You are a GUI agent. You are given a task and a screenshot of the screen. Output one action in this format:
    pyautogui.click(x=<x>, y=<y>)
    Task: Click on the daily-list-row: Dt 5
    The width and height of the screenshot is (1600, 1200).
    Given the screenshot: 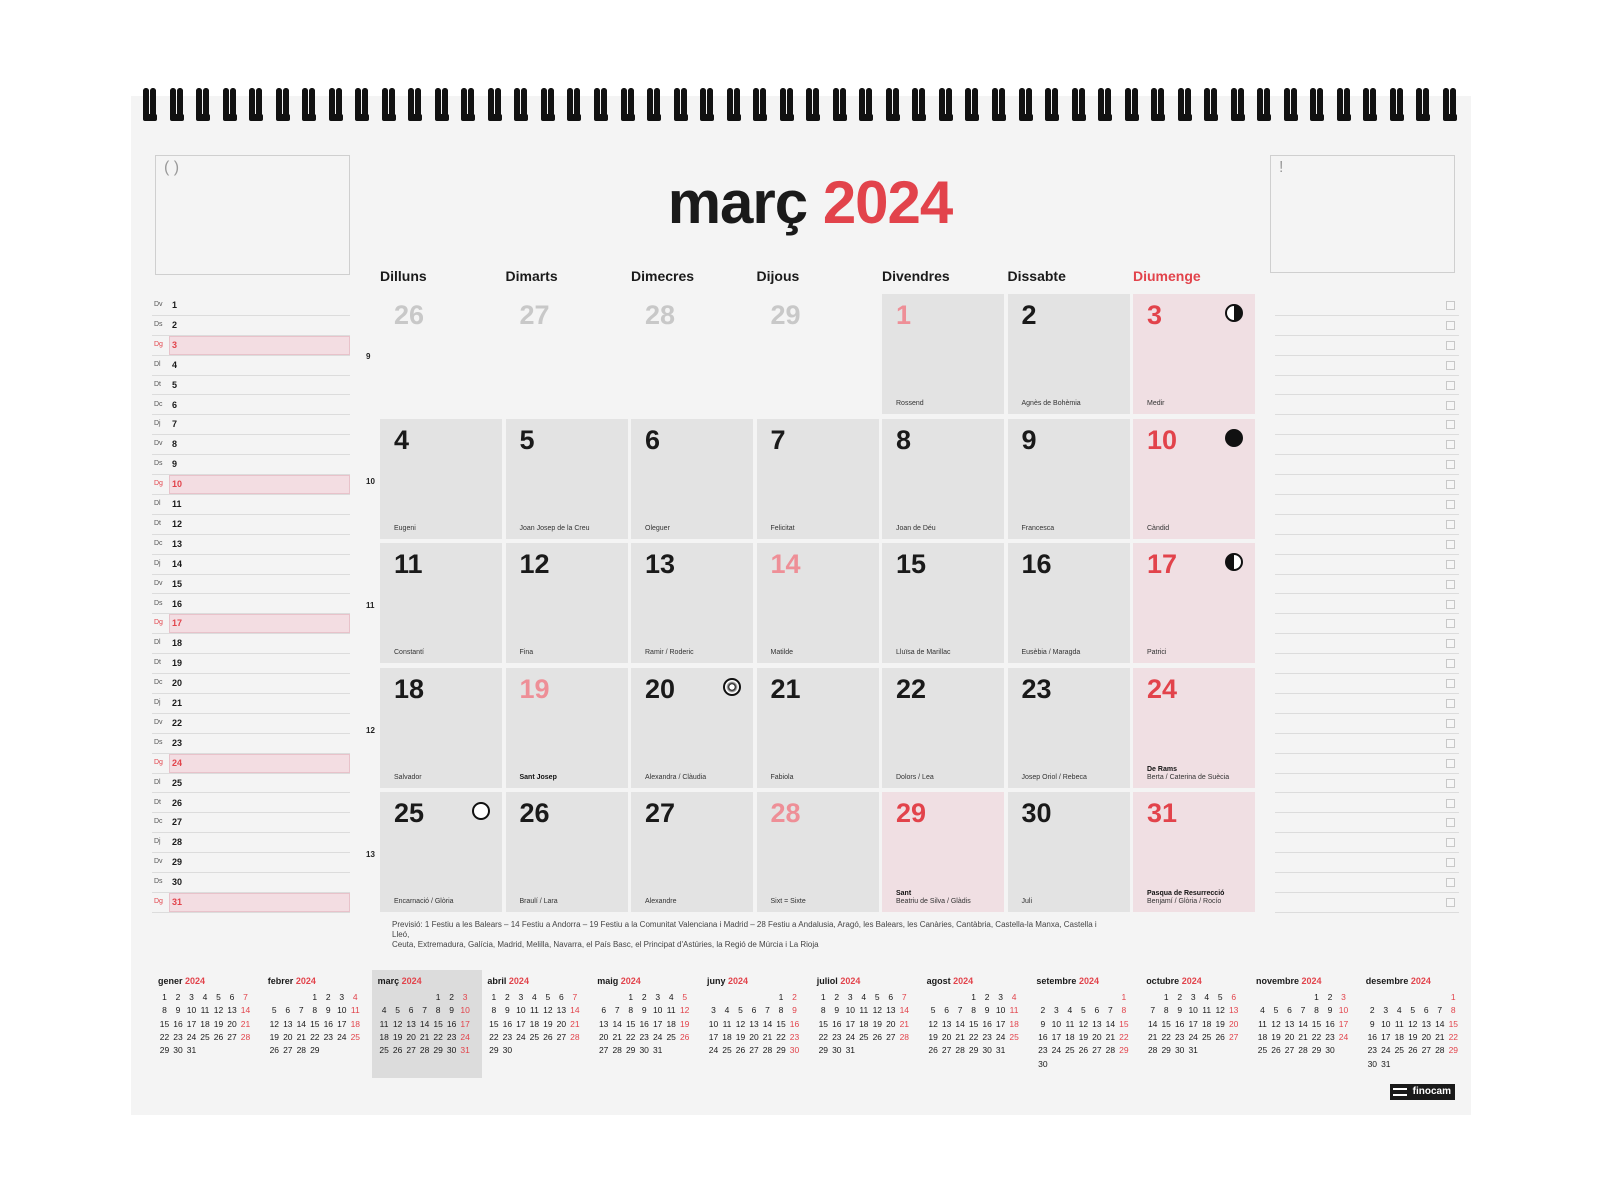 What is the action you would take?
    pyautogui.click(x=251, y=386)
    